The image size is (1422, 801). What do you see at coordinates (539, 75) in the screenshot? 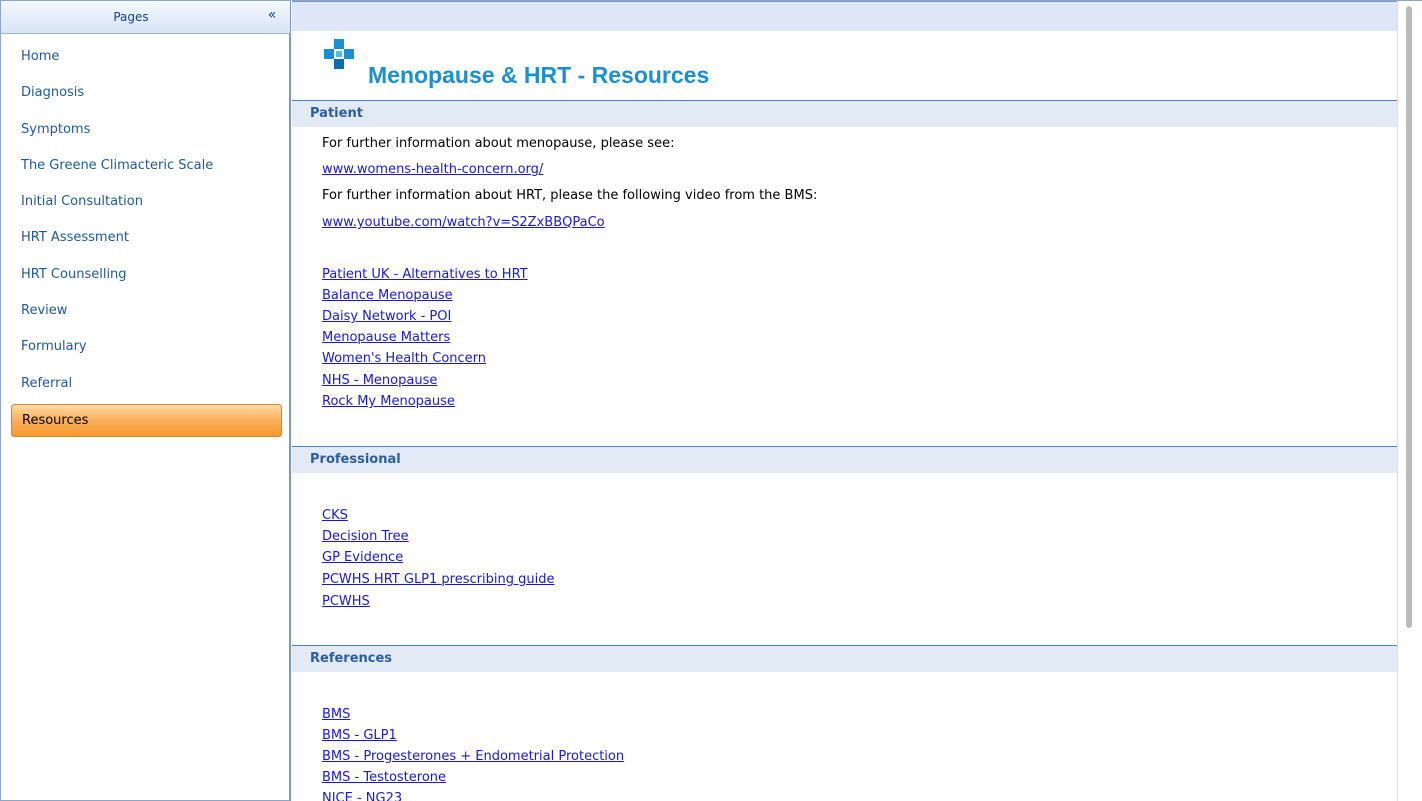
I see `page-title: Menopause & HRT - Resources` at bounding box center [539, 75].